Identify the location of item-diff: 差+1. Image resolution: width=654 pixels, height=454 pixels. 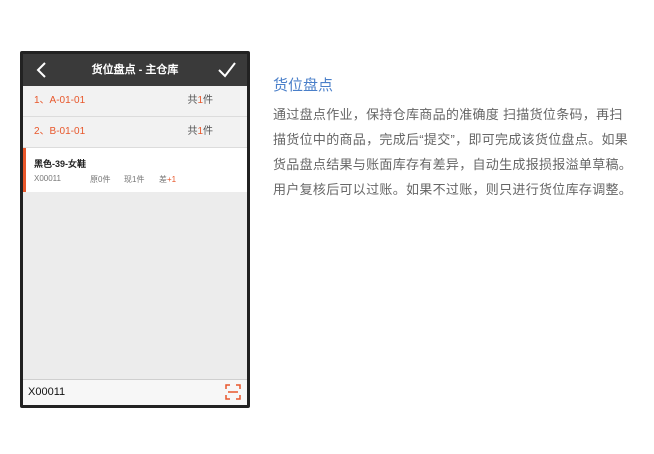
(168, 179).